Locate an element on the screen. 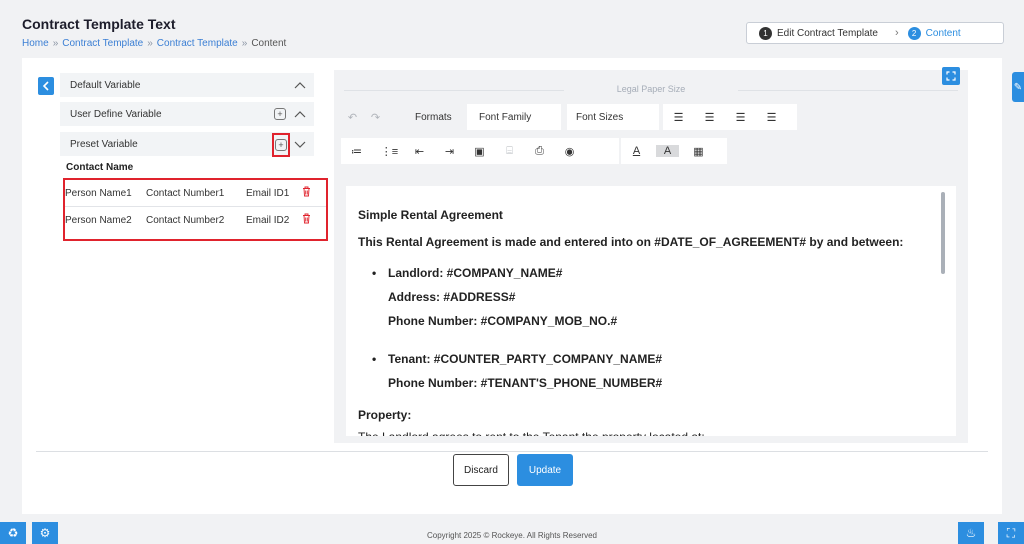 Image resolution: width=1024 pixels, height=544 pixels. step-number: 2 is located at coordinates (914, 33).